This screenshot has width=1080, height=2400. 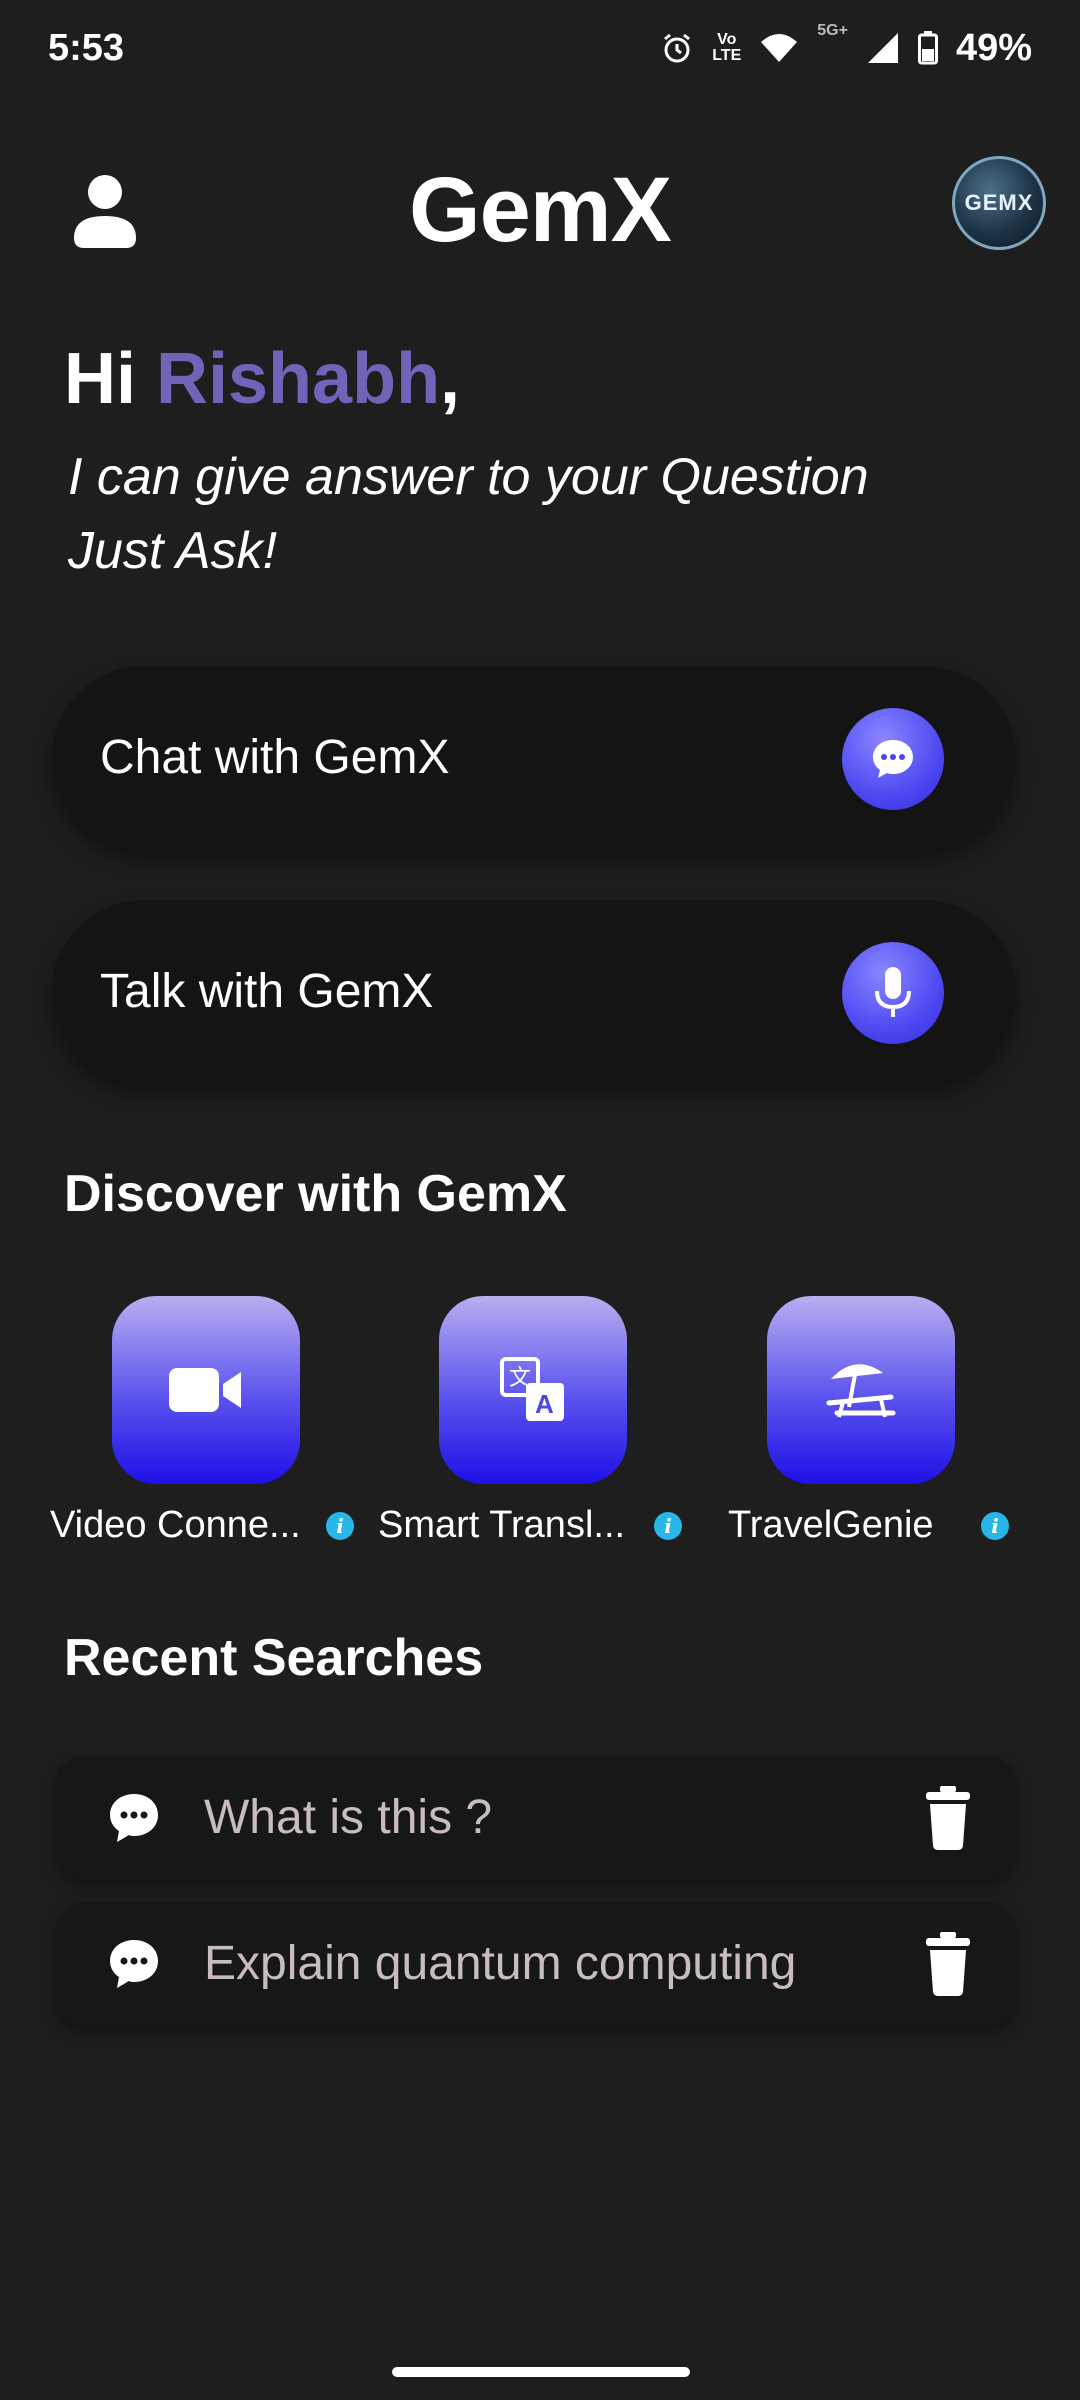 I want to click on home-indicator, so click(x=541, y=2372).